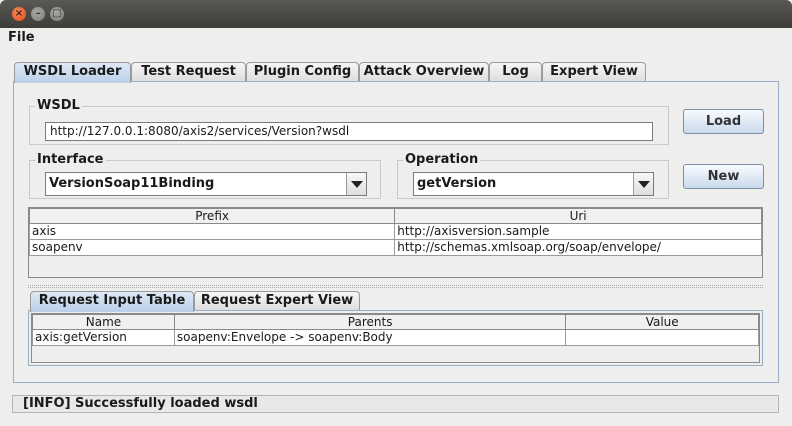  Describe the element at coordinates (212, 231) in the screenshot. I see `table-cell-prefix: axis` at that location.